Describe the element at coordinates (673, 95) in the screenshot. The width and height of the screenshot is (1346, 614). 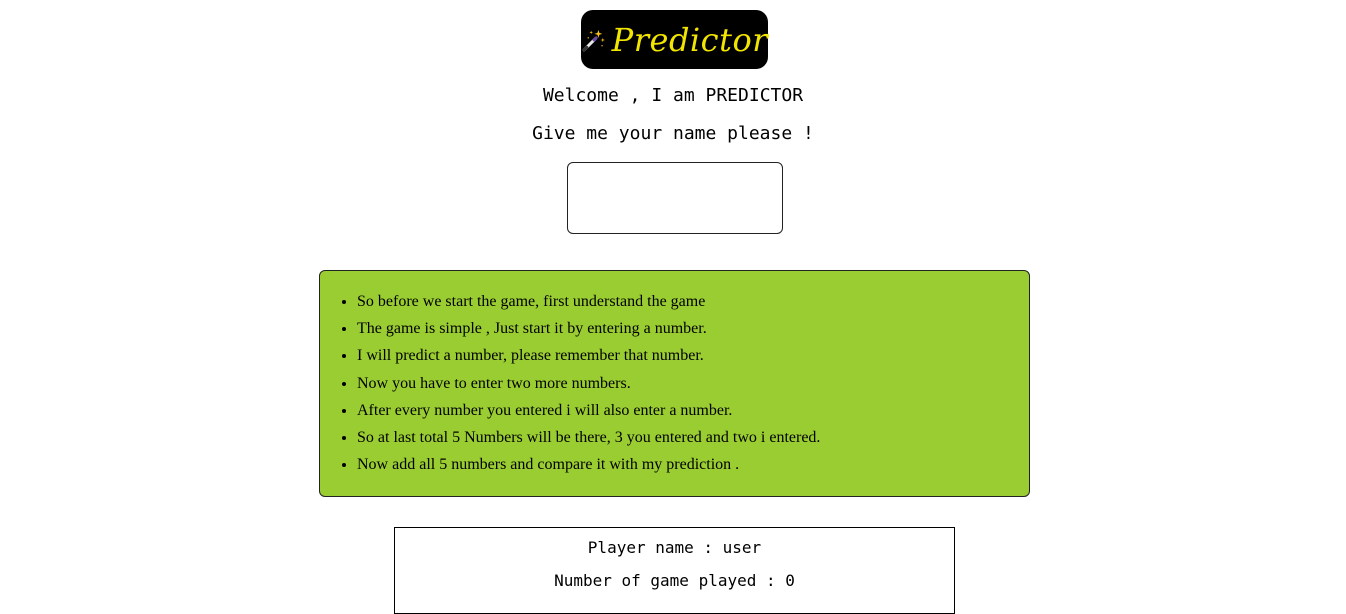
I see `welcome-message: Welcome , I am PREDICTOR` at that location.